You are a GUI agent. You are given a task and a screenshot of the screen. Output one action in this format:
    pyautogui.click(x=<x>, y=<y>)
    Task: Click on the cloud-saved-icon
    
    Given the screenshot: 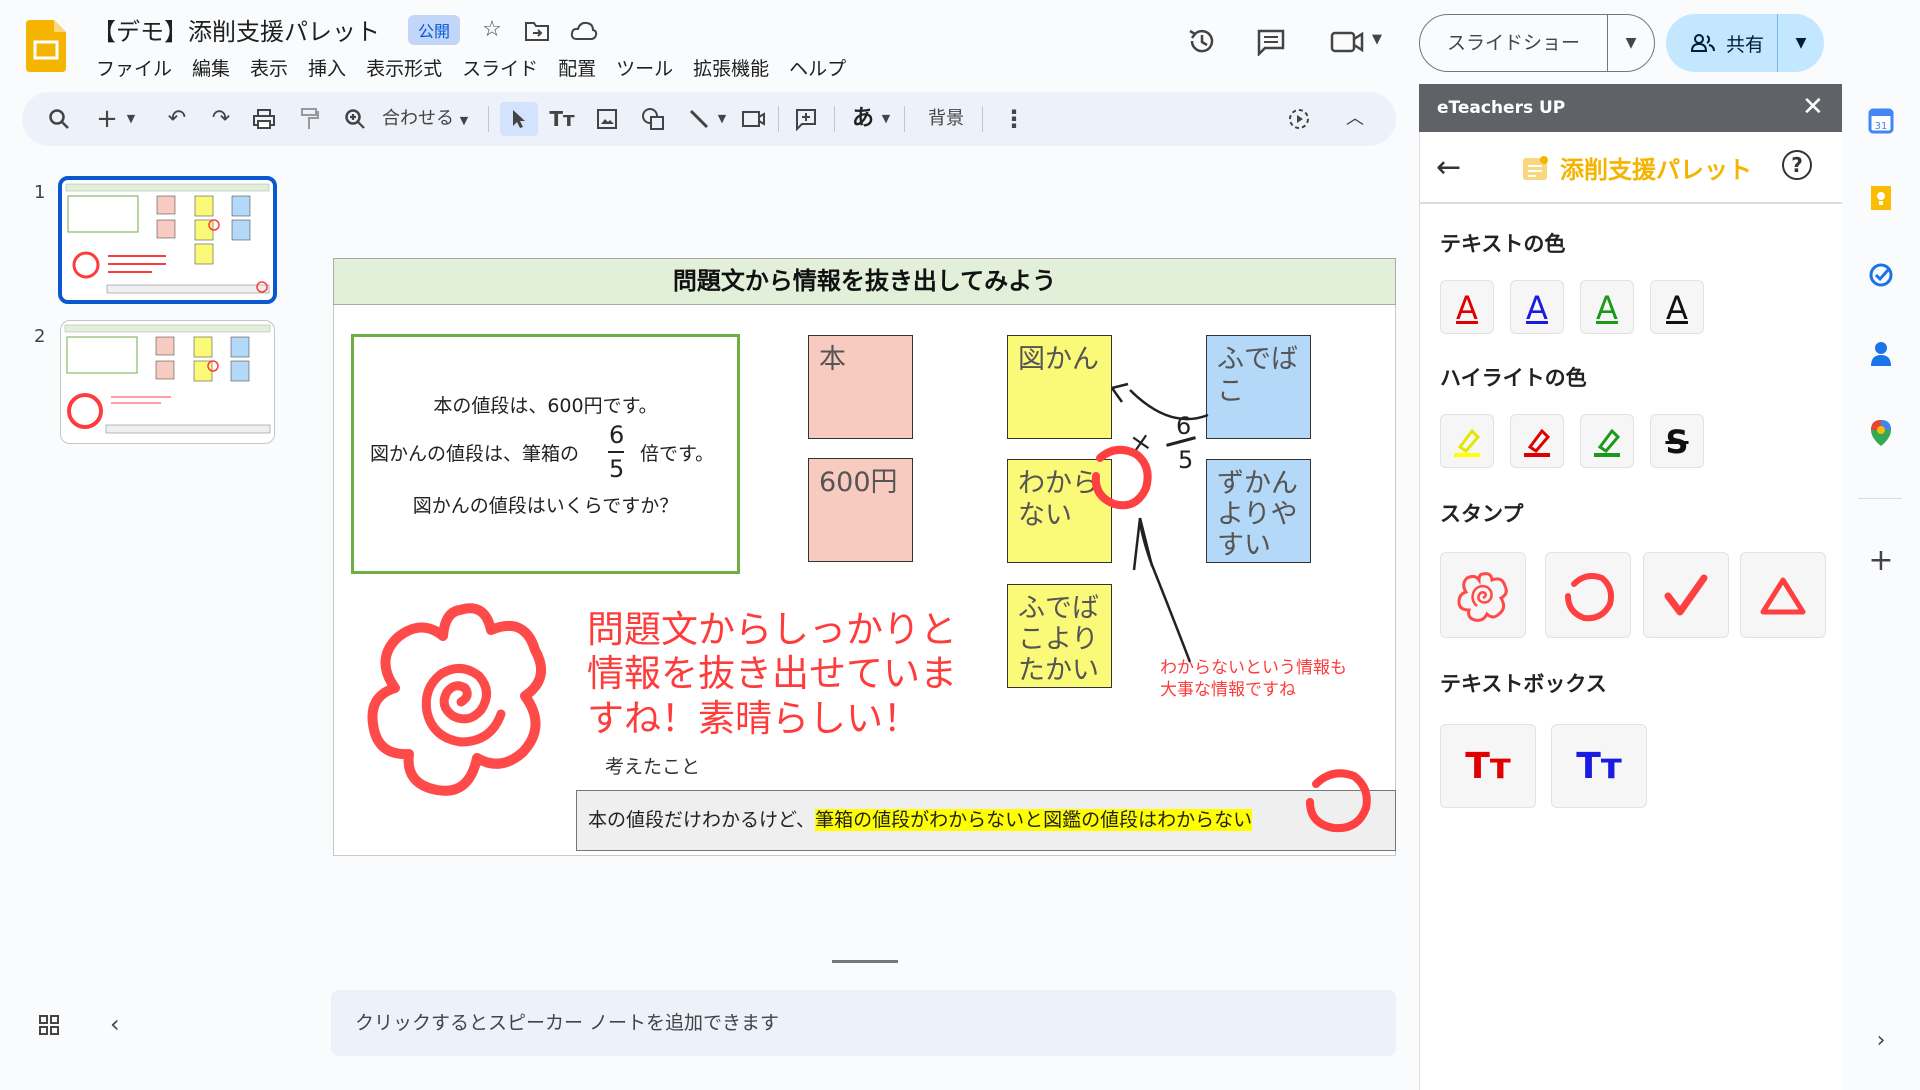 What is the action you would take?
    pyautogui.click(x=584, y=31)
    